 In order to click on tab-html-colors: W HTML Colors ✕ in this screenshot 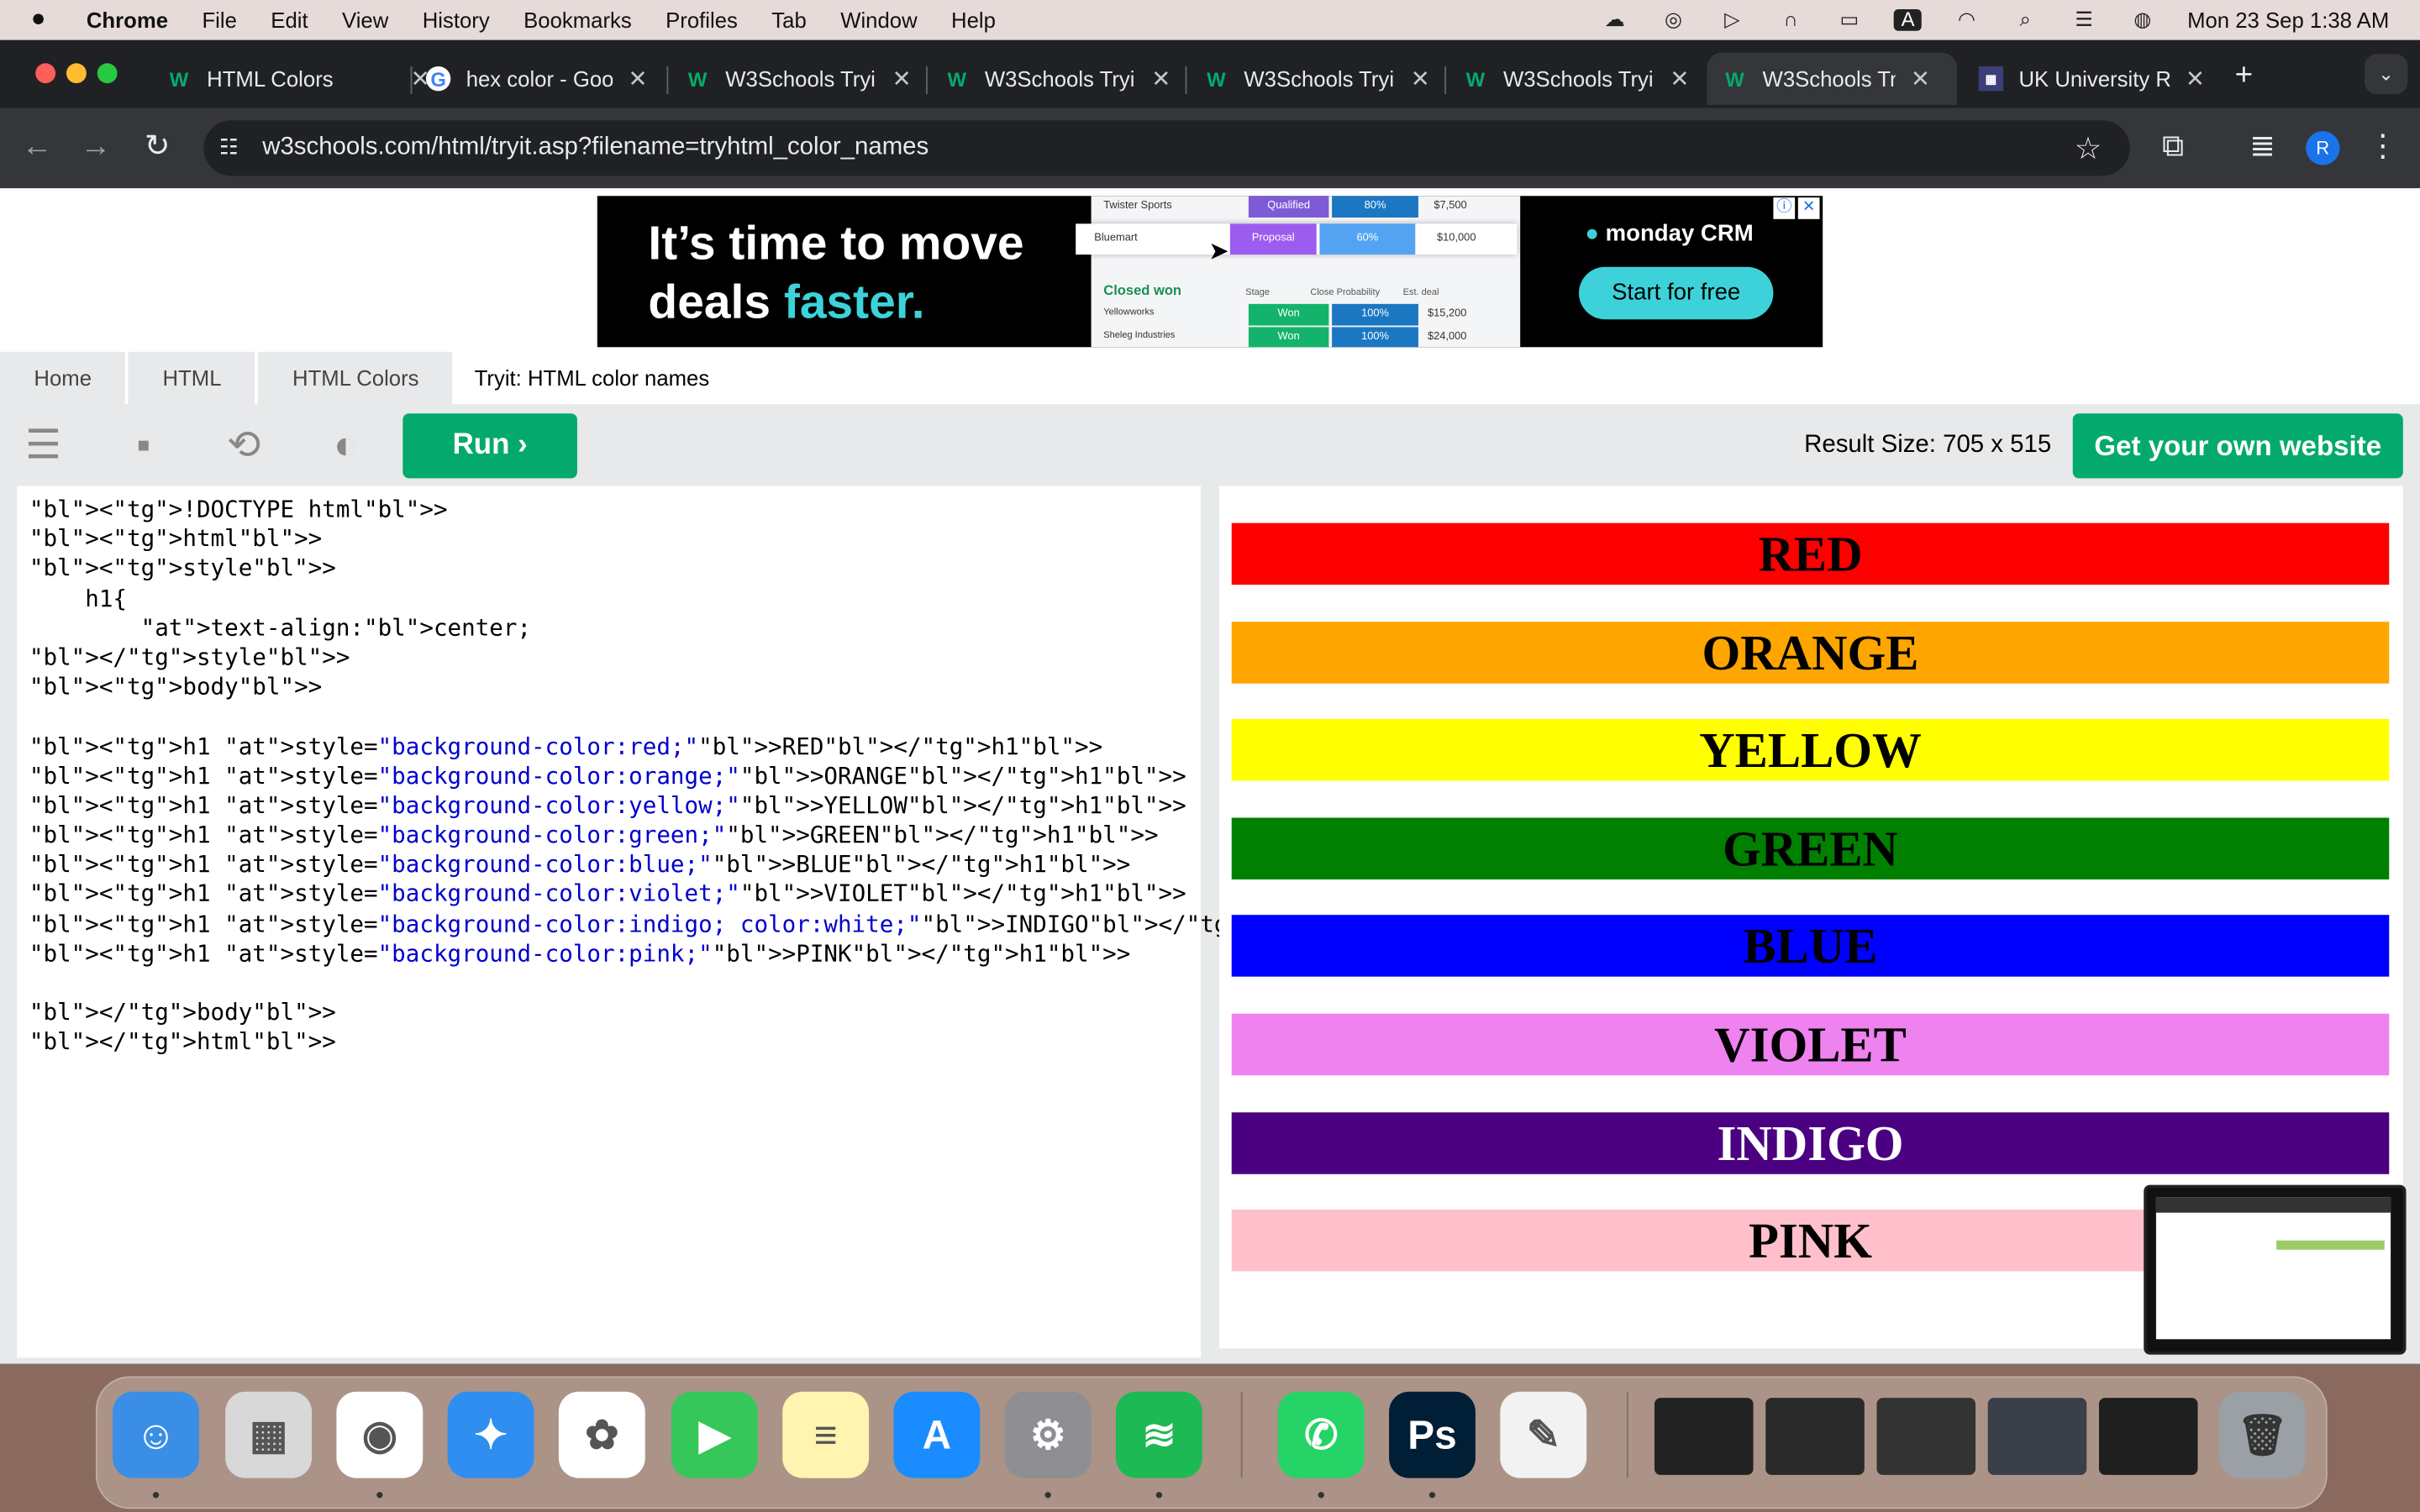, I will do `click(298, 78)`.